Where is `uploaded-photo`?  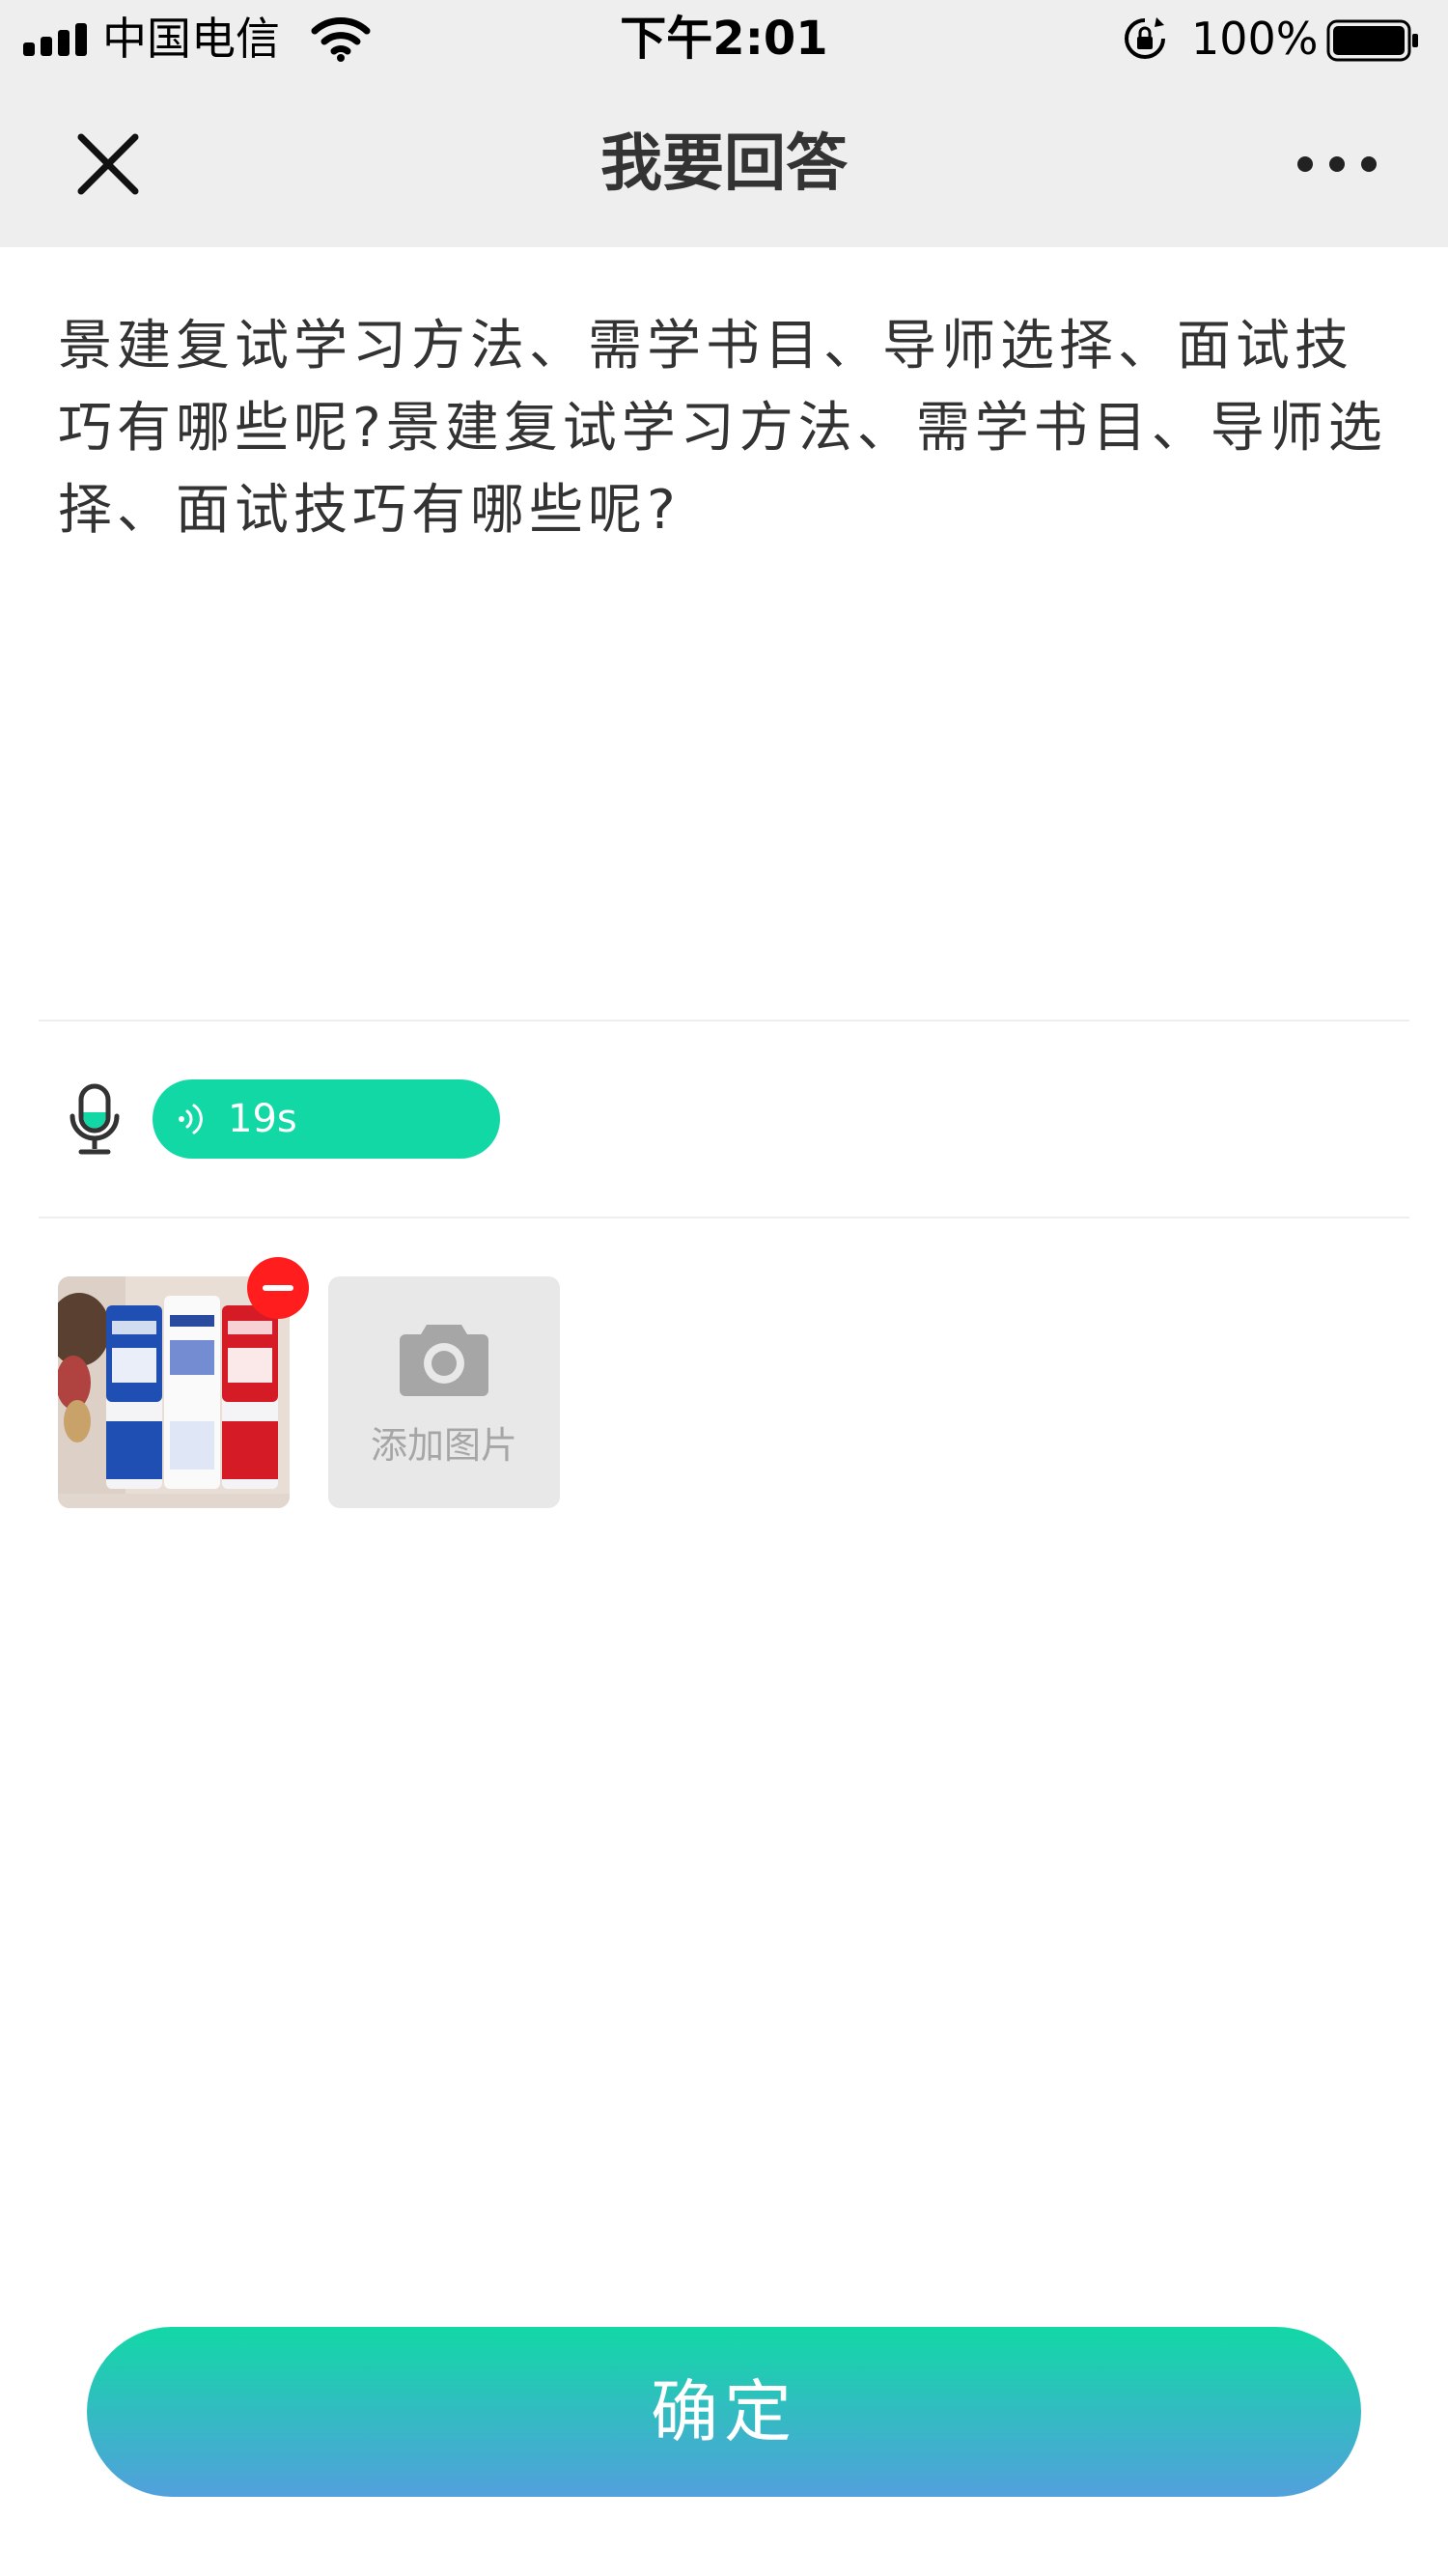
uploaded-photo is located at coordinates (174, 1392).